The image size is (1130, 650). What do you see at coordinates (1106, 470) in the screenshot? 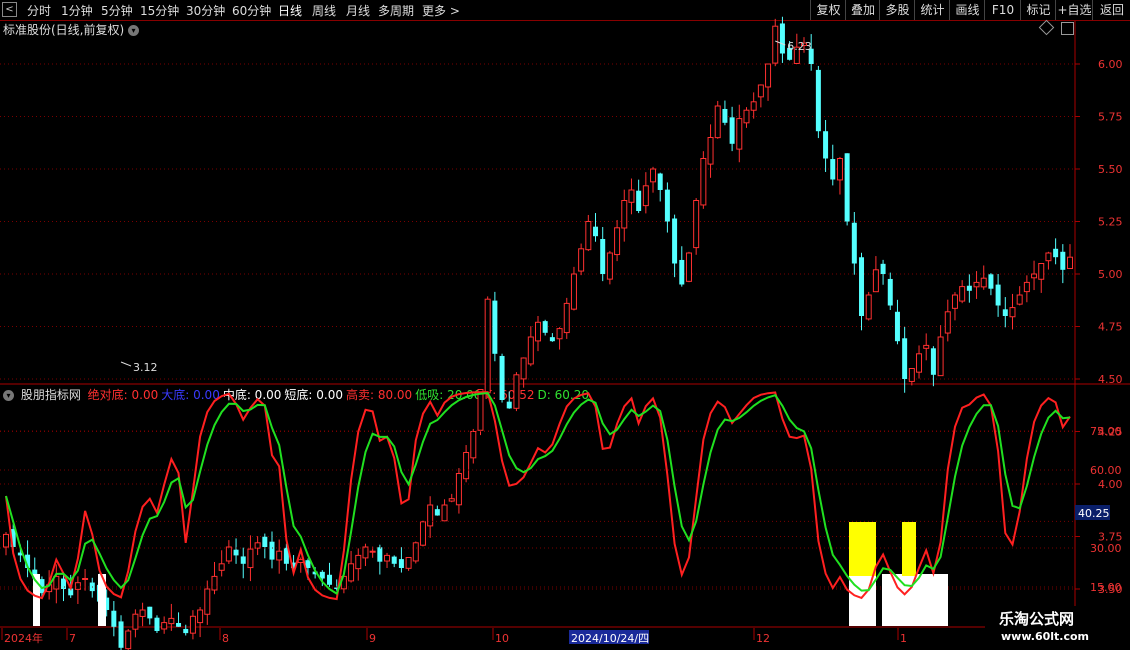
I see `indicator-tick-label: 60.00` at bounding box center [1106, 470].